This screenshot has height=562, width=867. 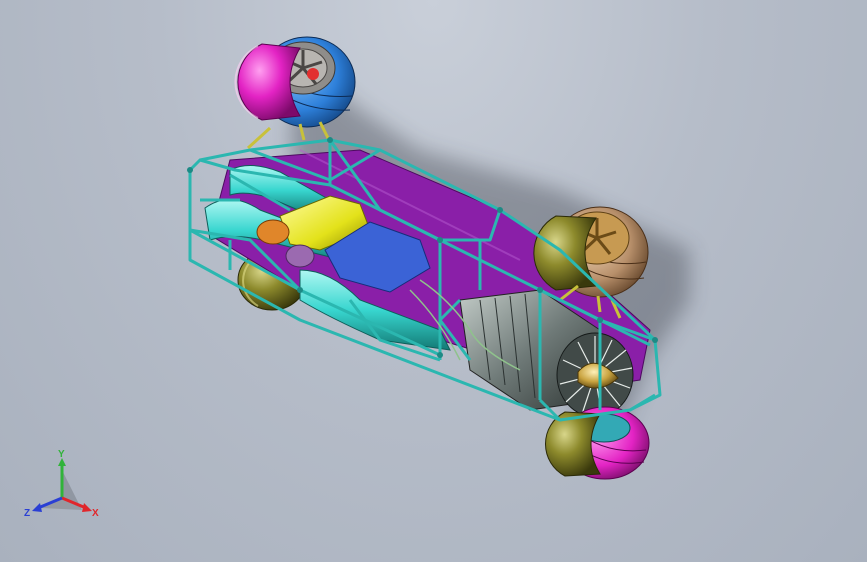 What do you see at coordinates (95, 513) in the screenshot?
I see `x-axis-label: X` at bounding box center [95, 513].